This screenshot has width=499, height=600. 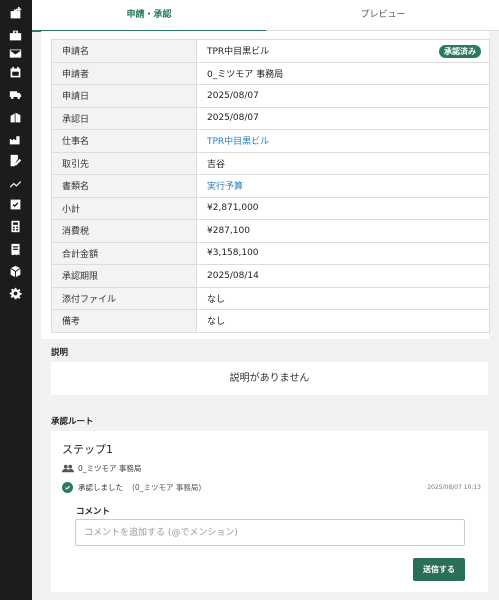 I want to click on table-row: 申請名 TPR中目黒ビル 承認済み, so click(x=270, y=51).